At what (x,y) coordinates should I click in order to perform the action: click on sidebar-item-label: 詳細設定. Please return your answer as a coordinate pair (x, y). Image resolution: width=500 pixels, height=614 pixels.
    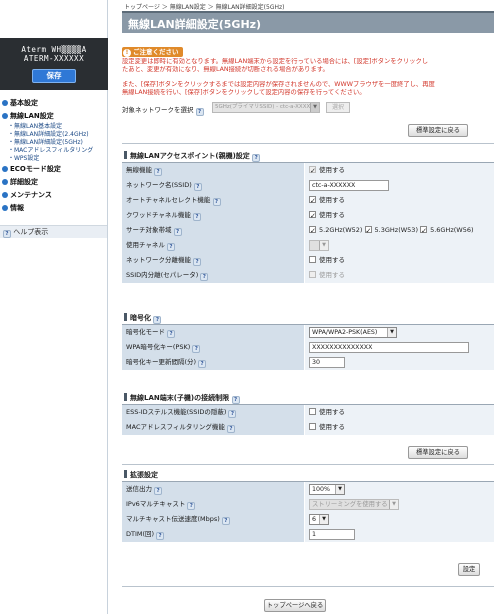
    Looking at the image, I should click on (24, 182).